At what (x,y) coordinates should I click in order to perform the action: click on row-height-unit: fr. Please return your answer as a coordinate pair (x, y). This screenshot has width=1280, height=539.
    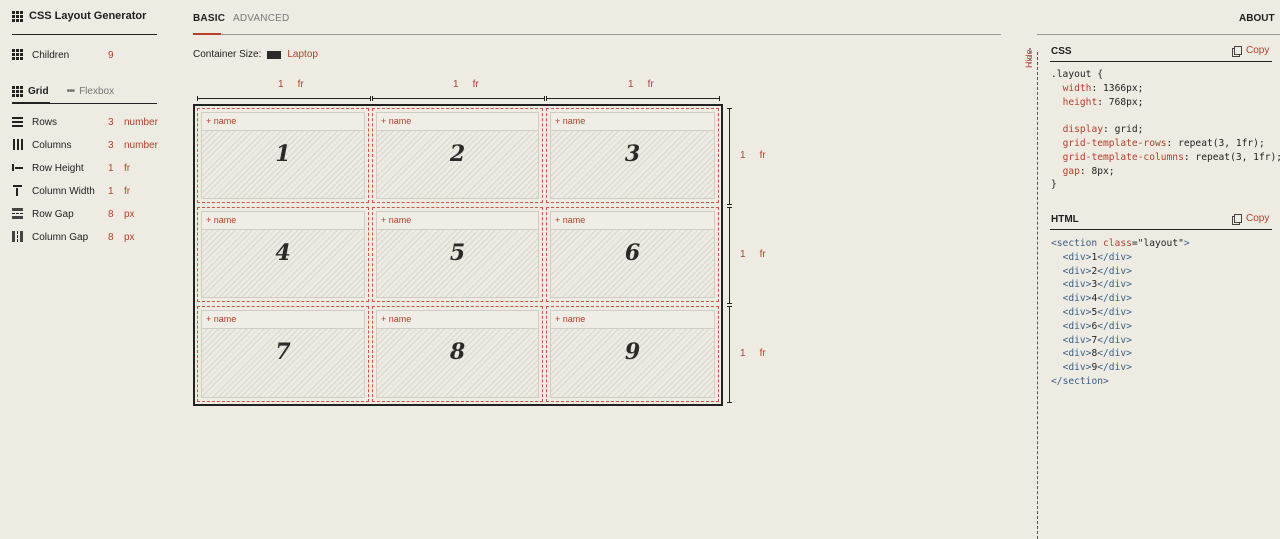
    Looking at the image, I should click on (127, 168).